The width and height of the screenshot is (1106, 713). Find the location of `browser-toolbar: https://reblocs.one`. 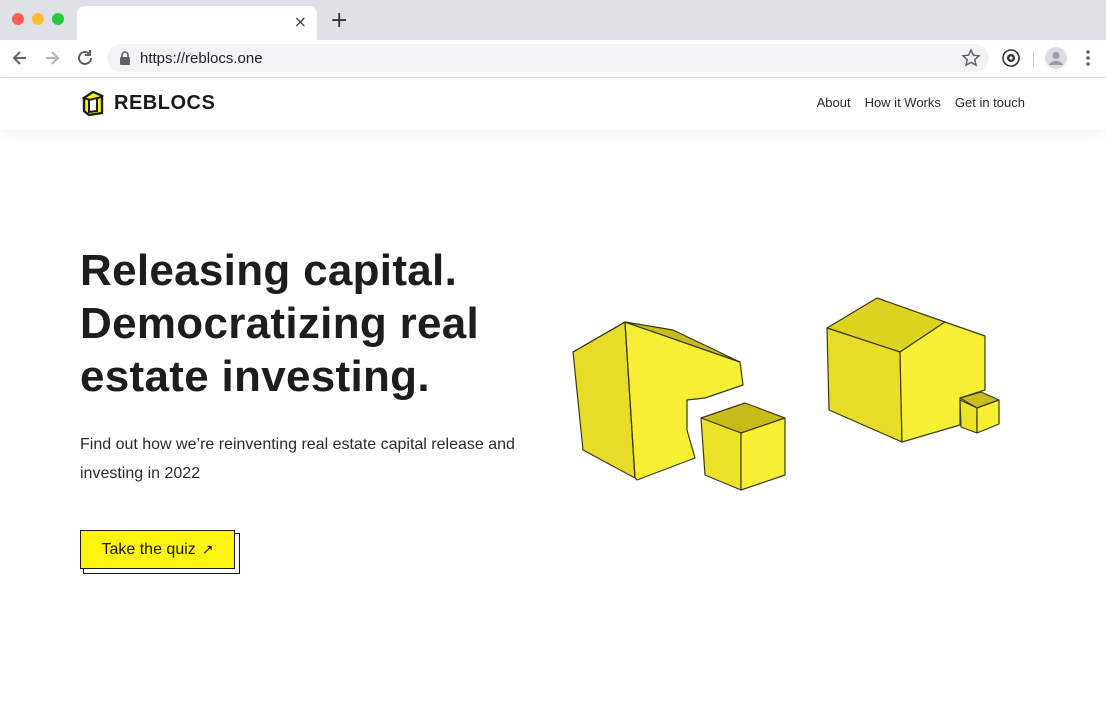

browser-toolbar: https://reblocs.one is located at coordinates (553, 59).